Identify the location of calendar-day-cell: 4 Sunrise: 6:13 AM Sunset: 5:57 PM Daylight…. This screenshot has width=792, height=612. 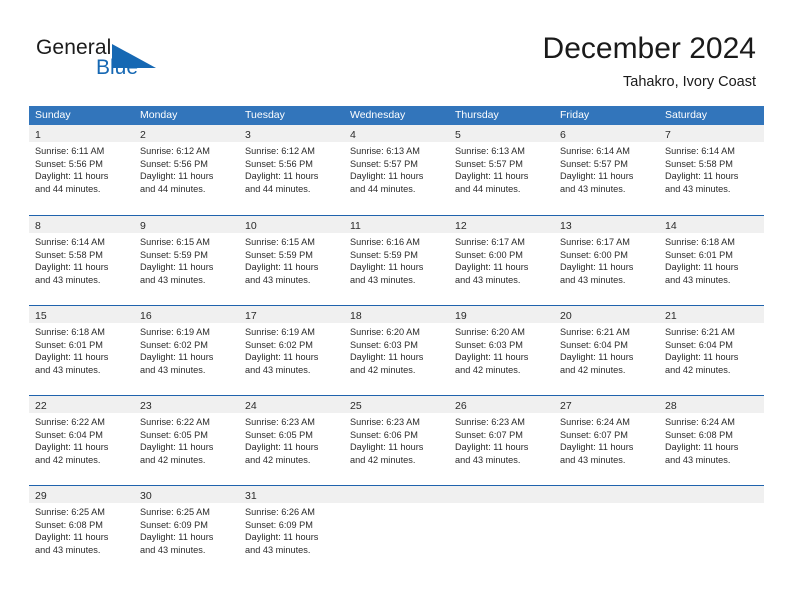
(396, 170).